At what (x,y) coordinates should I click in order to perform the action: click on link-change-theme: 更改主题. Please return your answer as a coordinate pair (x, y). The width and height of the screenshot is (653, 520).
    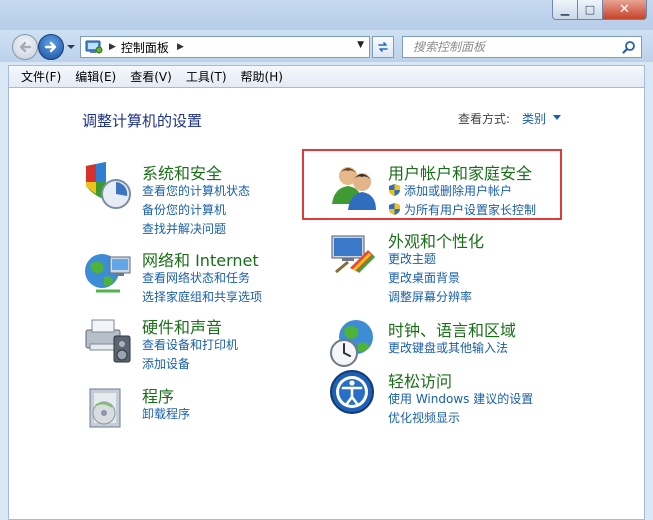
    Looking at the image, I should click on (412, 258).